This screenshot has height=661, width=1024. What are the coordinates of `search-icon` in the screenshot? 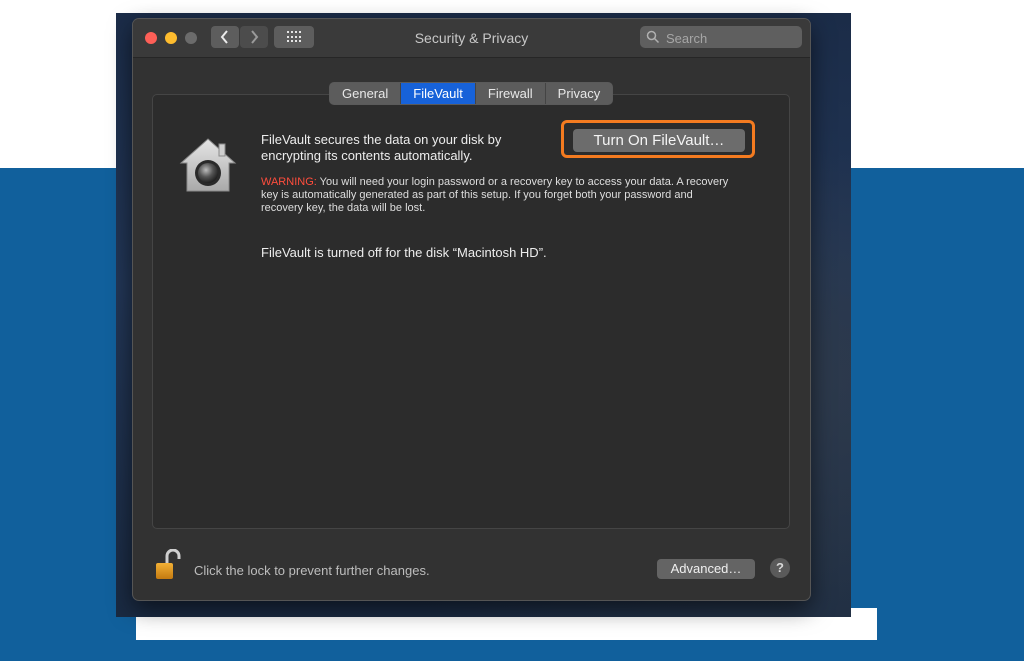 It's located at (653, 37).